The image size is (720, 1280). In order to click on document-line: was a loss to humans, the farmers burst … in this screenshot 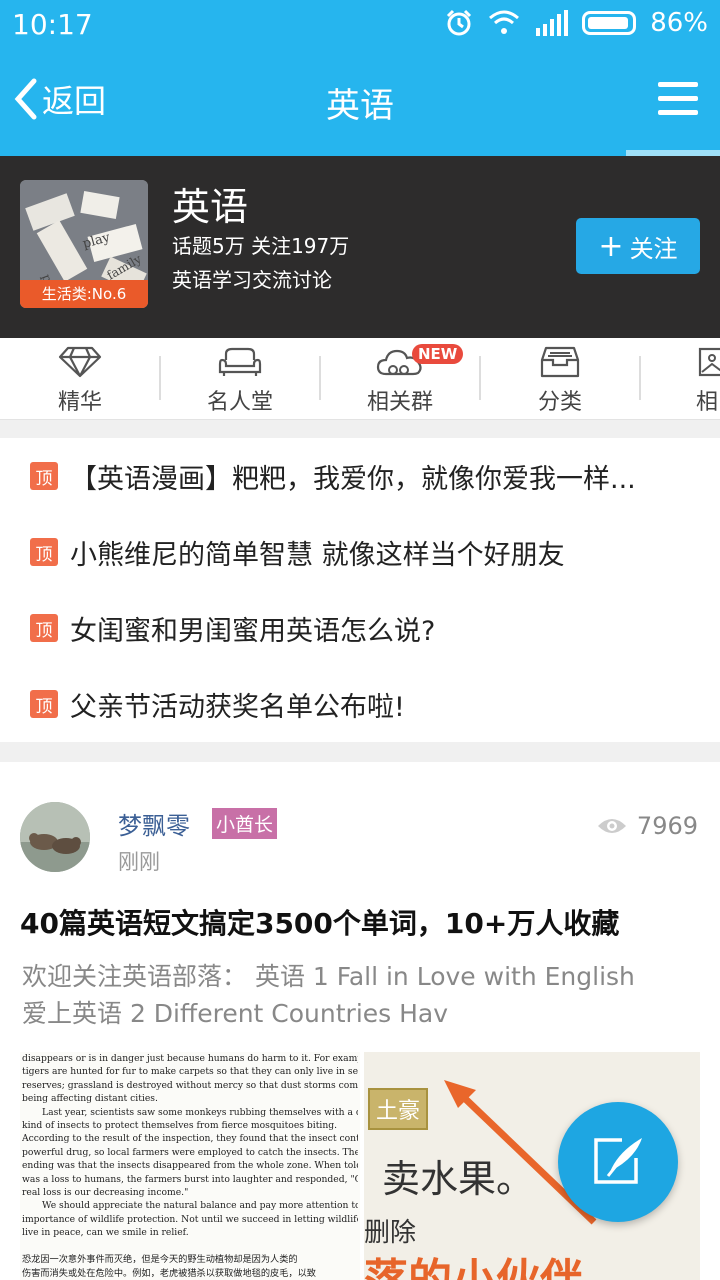, I will do `click(190, 1179)`.